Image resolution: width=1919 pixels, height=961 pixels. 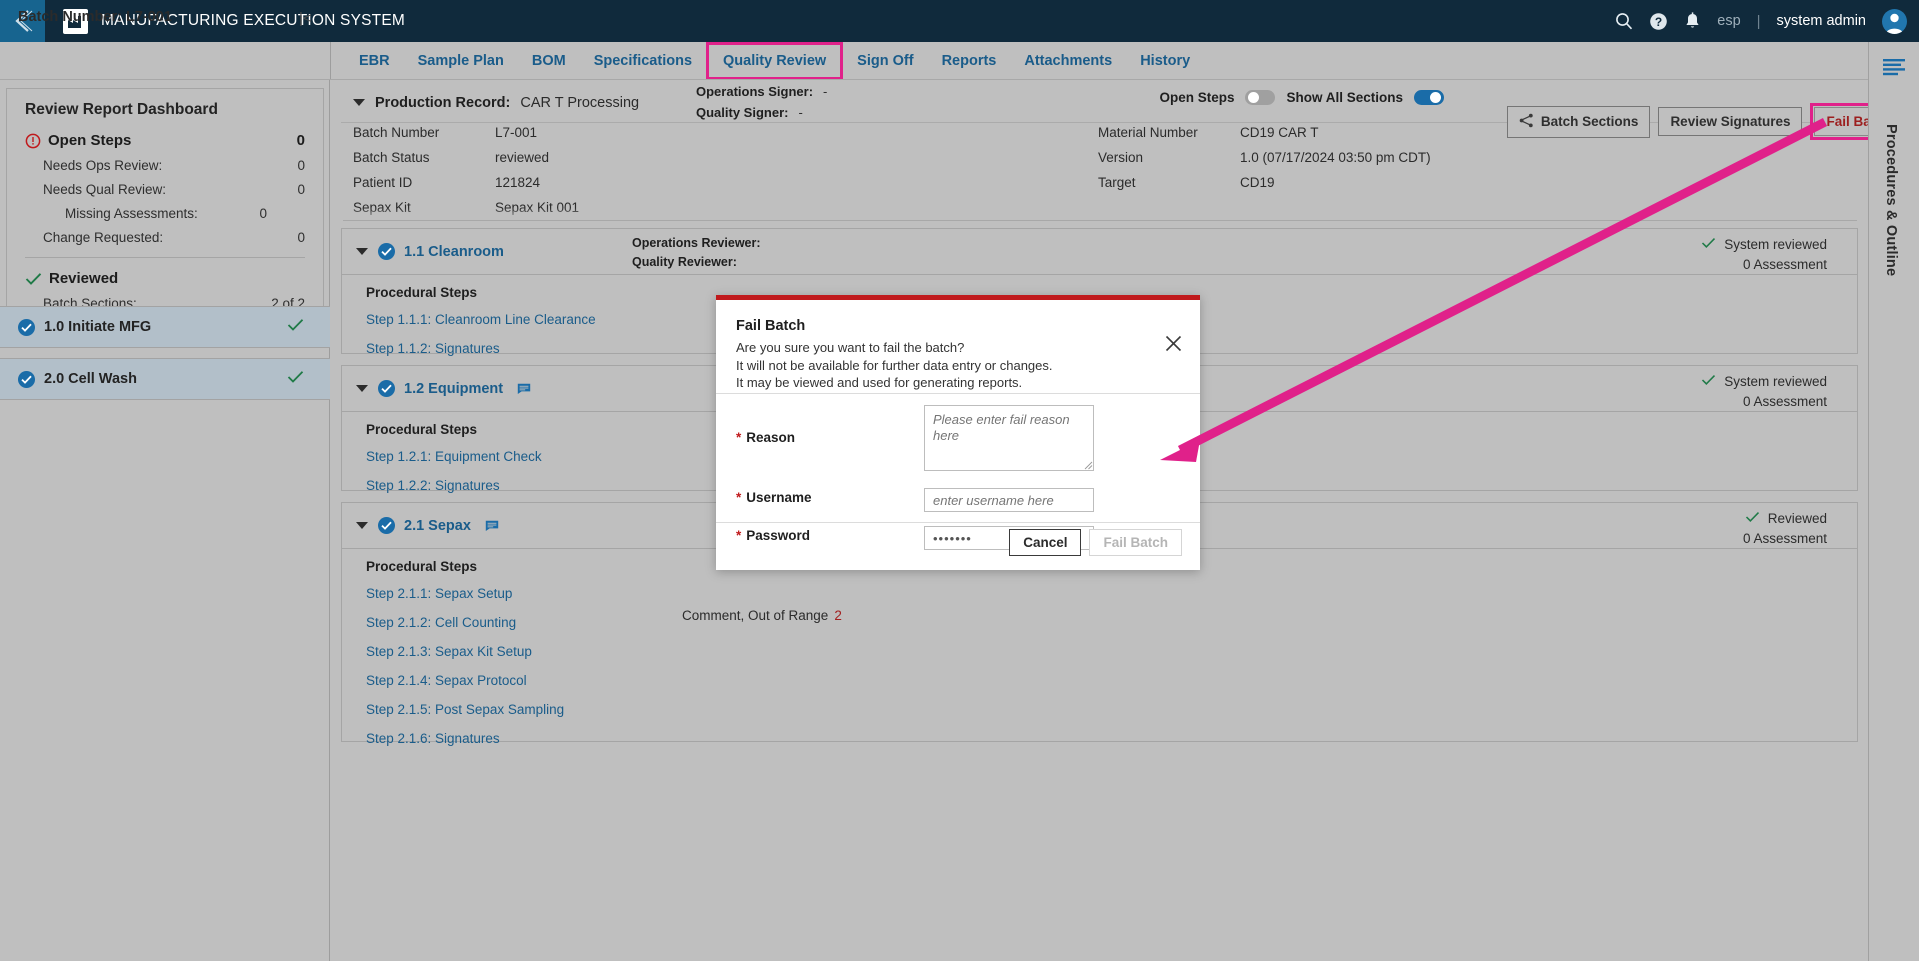 What do you see at coordinates (1624, 21) in the screenshot?
I see `search-icon` at bounding box center [1624, 21].